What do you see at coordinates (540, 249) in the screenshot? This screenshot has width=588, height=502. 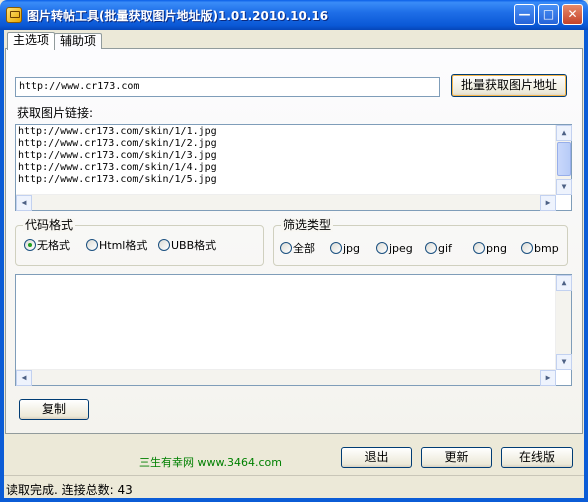 I see `radio-bmp: bmp` at bounding box center [540, 249].